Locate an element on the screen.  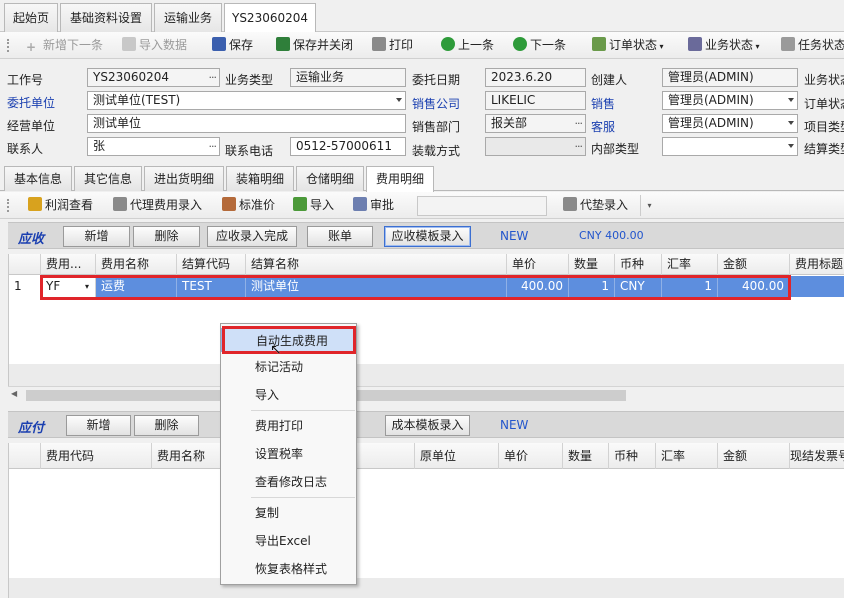
biz-type-field: 运输业务 is located at coordinates (348, 77).